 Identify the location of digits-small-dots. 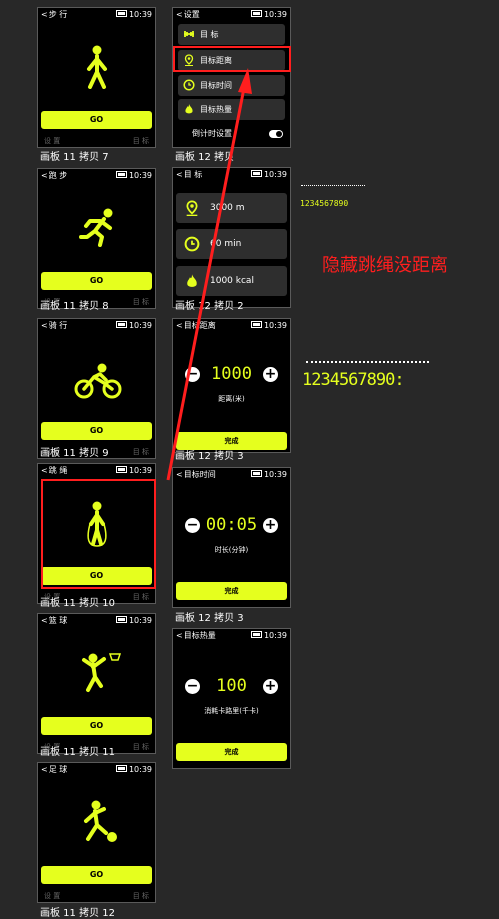
(333, 185).